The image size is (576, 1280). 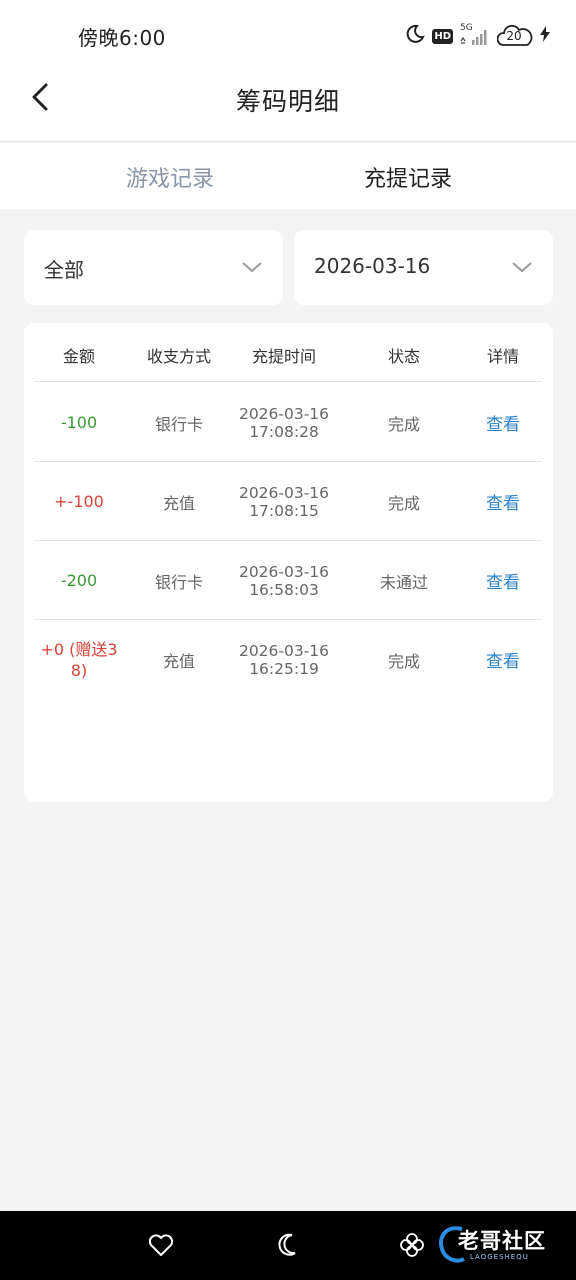 What do you see at coordinates (79, 422) in the screenshot?
I see `row-amount: -100` at bounding box center [79, 422].